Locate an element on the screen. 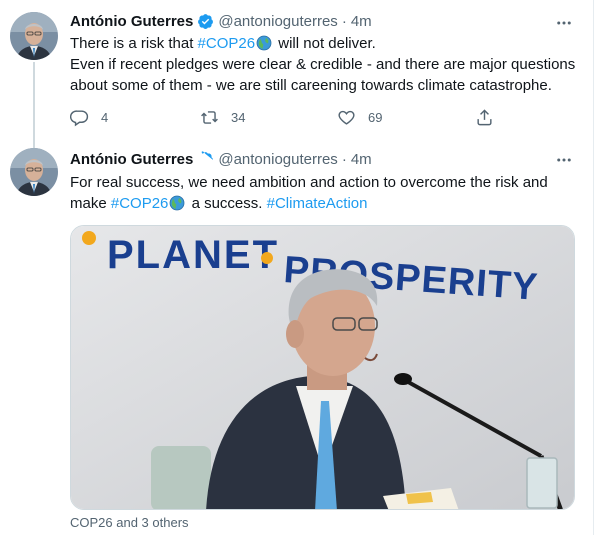 The height and width of the screenshot is (535, 600). retweet-button: 34 is located at coordinates (222, 117).